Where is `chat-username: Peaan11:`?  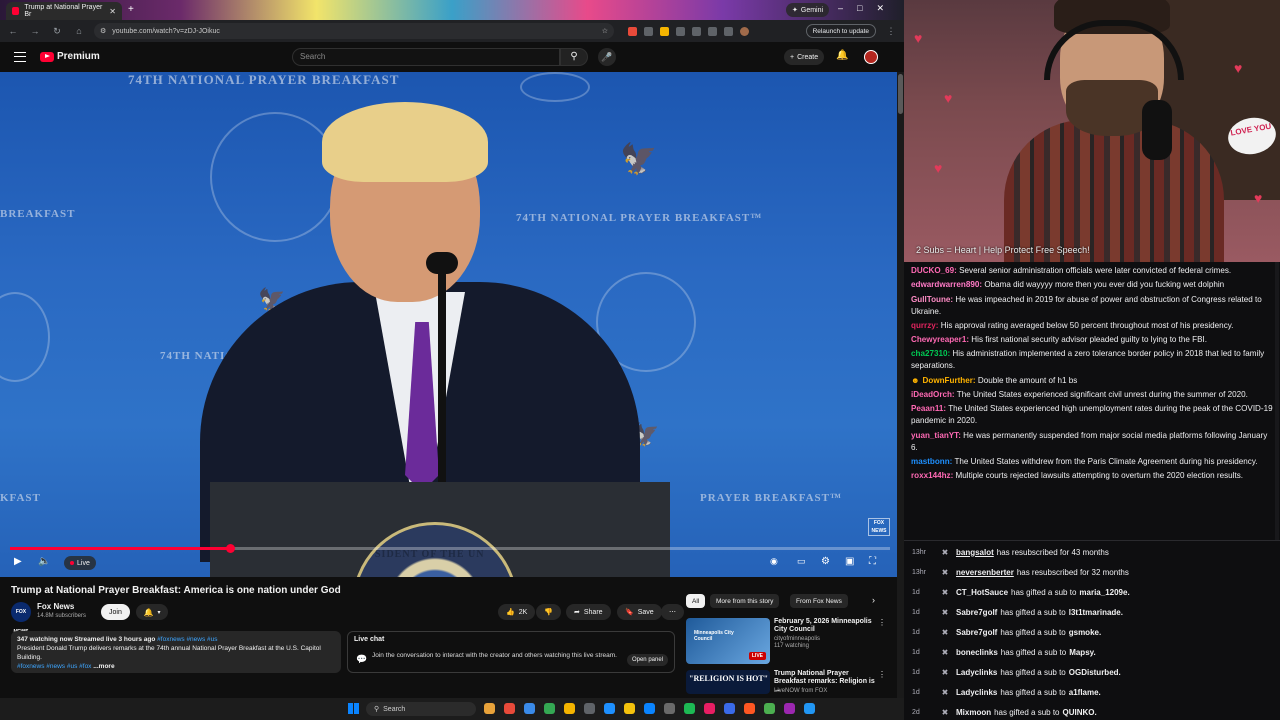 chat-username: Peaan11: is located at coordinates (928, 408).